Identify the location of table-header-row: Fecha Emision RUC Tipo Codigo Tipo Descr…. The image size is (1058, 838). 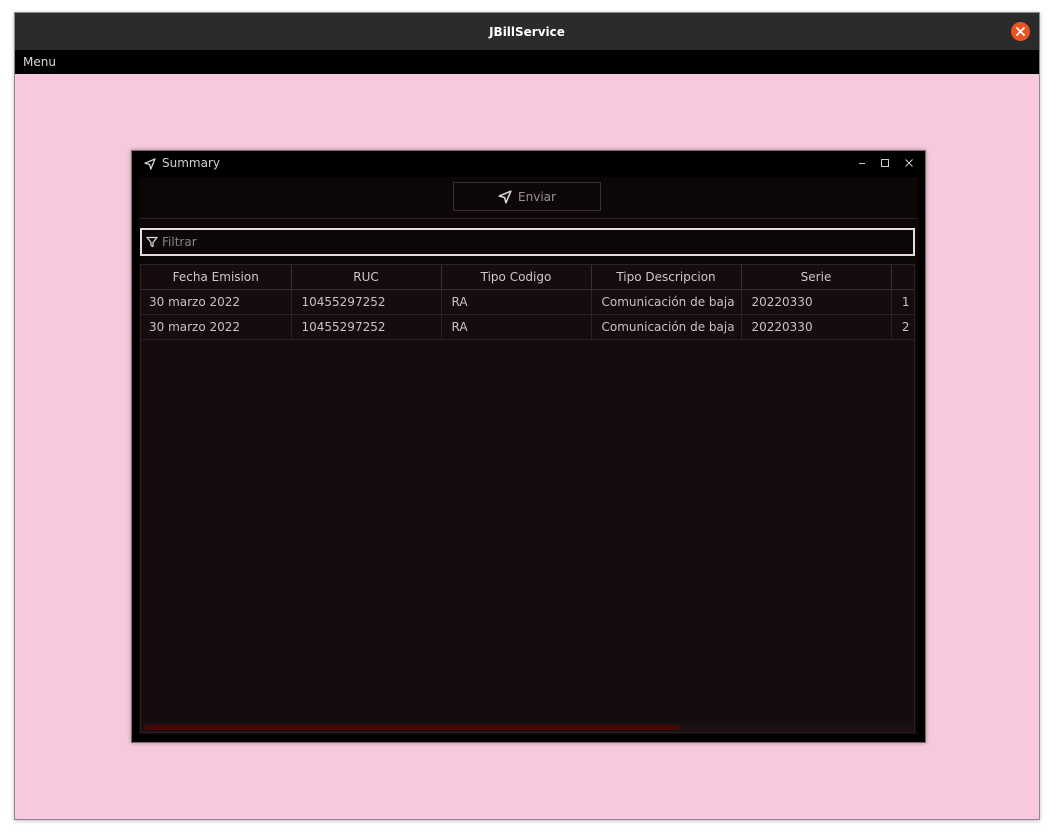
(527, 277).